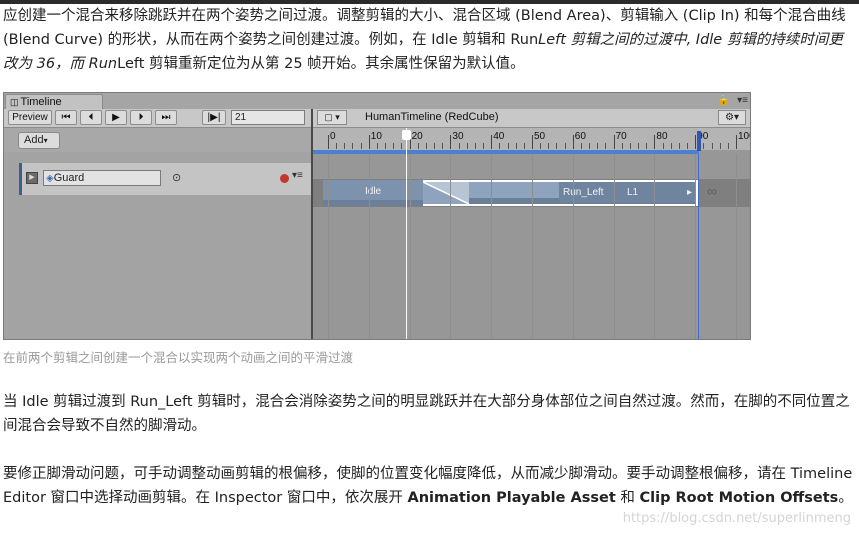 This screenshot has width=859, height=539. Describe the element at coordinates (732, 117) in the screenshot. I see `settings-gear-icon: ⚙▾` at that location.